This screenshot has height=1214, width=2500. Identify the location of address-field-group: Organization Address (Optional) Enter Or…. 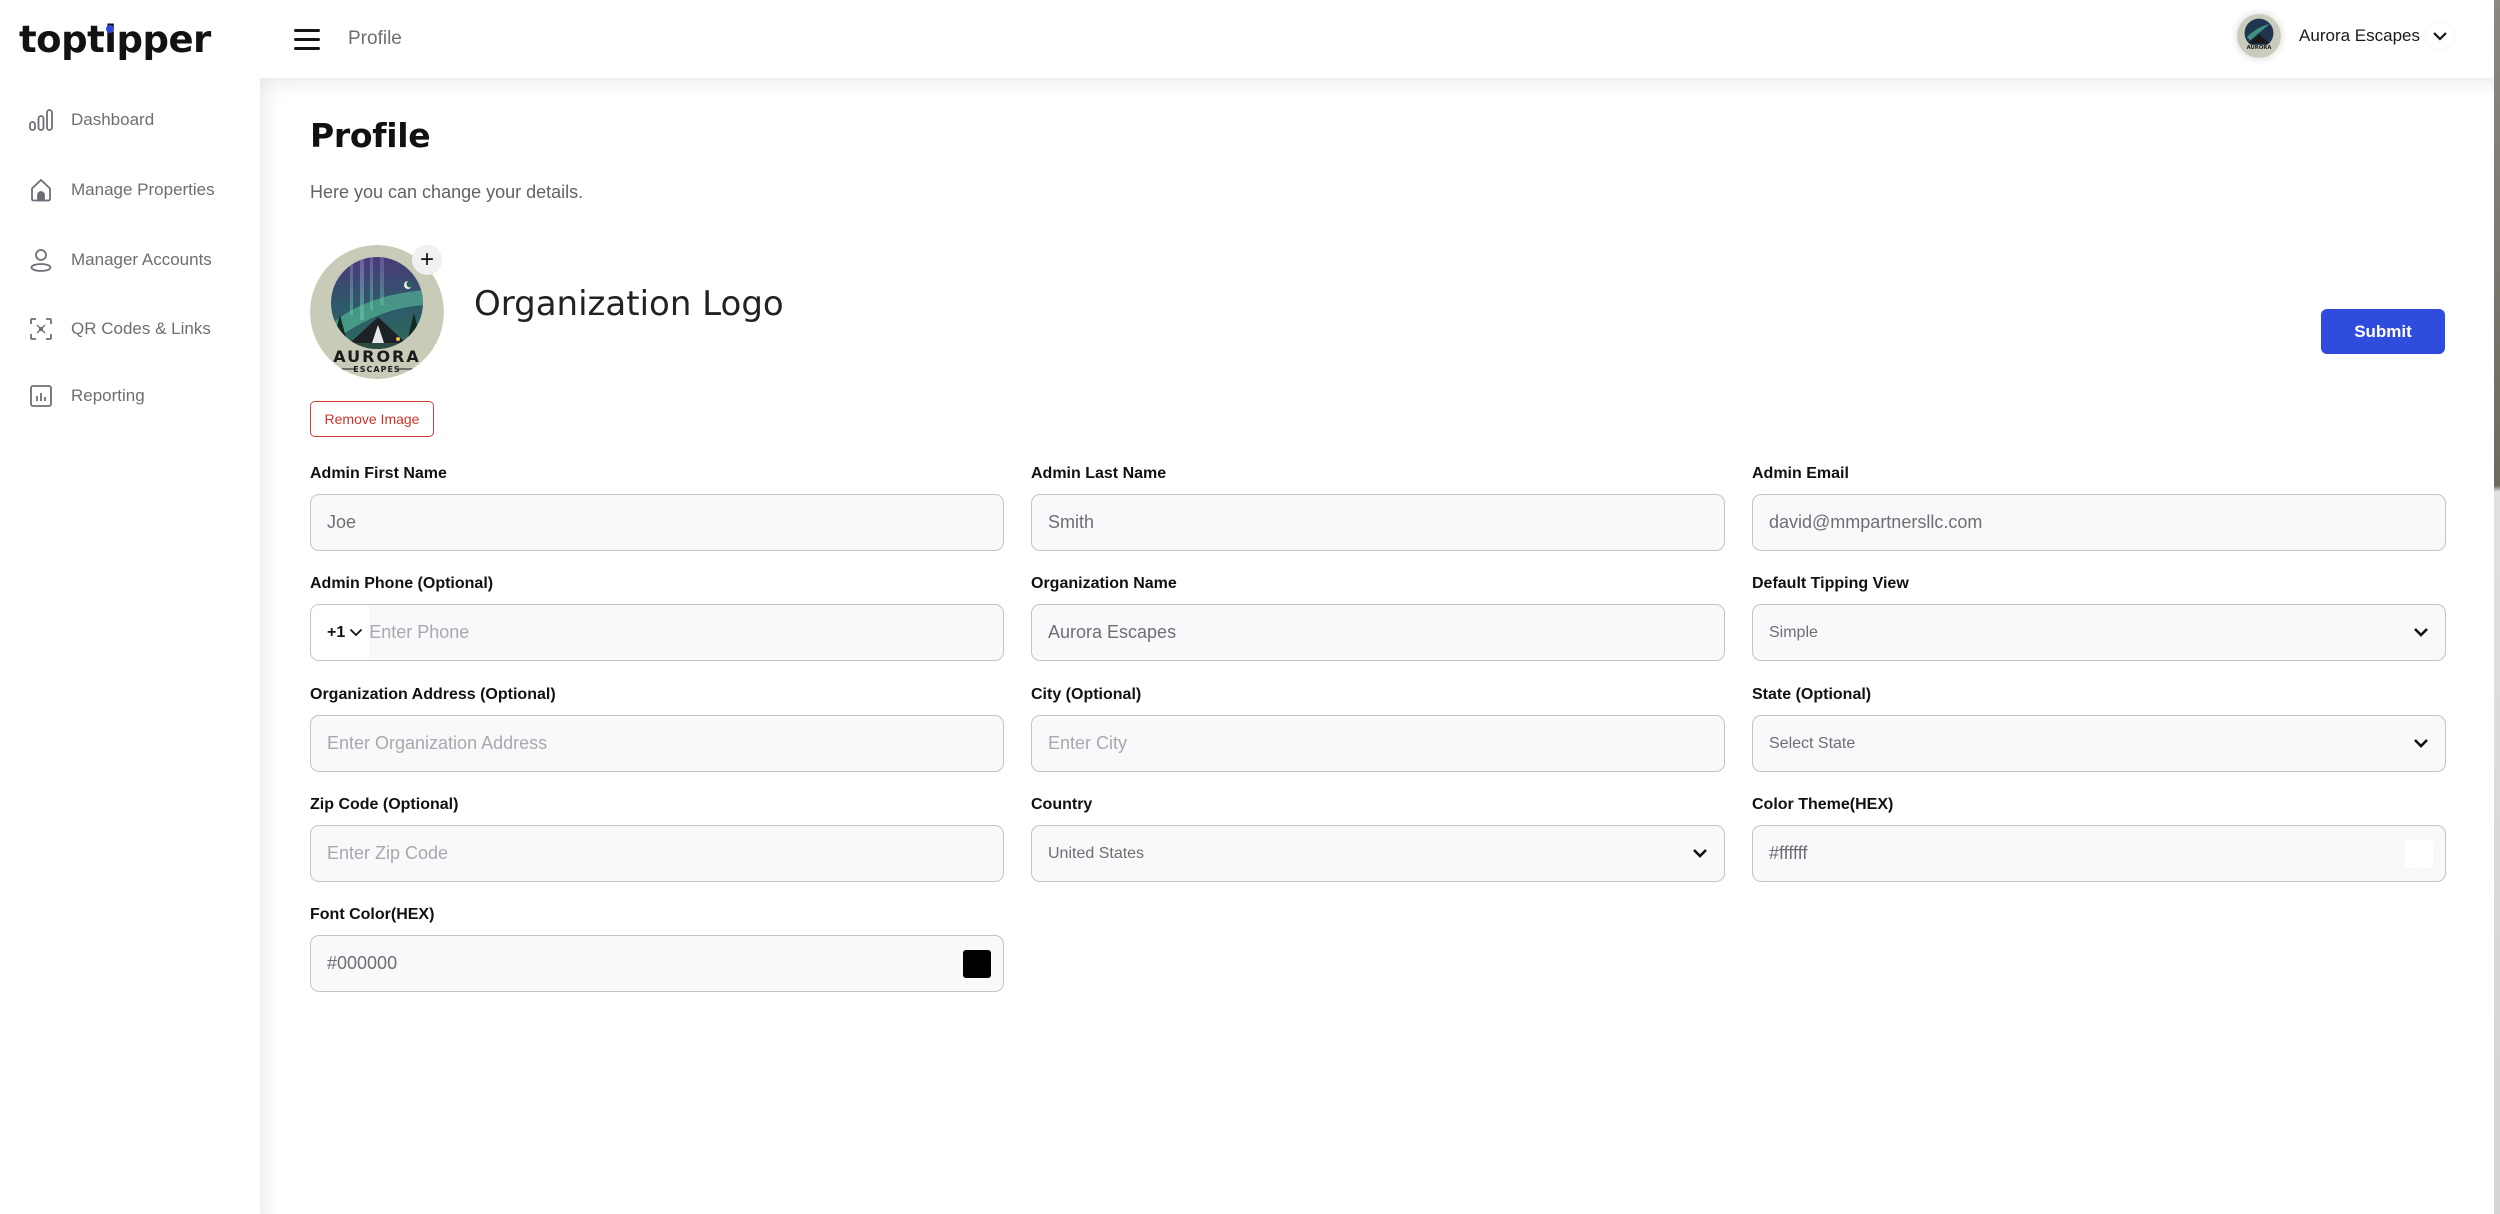
(657, 729).